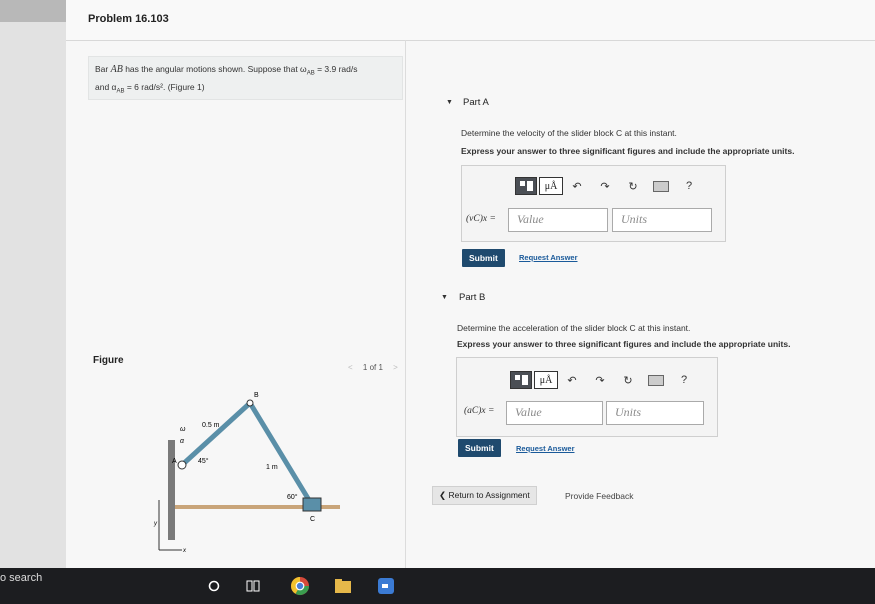 The height and width of the screenshot is (604, 875). I want to click on pager-count: 1 of 1, so click(372, 367).